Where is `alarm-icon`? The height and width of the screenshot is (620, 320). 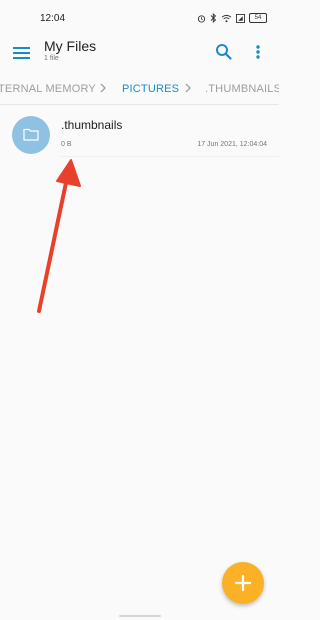 alarm-icon is located at coordinates (201, 18).